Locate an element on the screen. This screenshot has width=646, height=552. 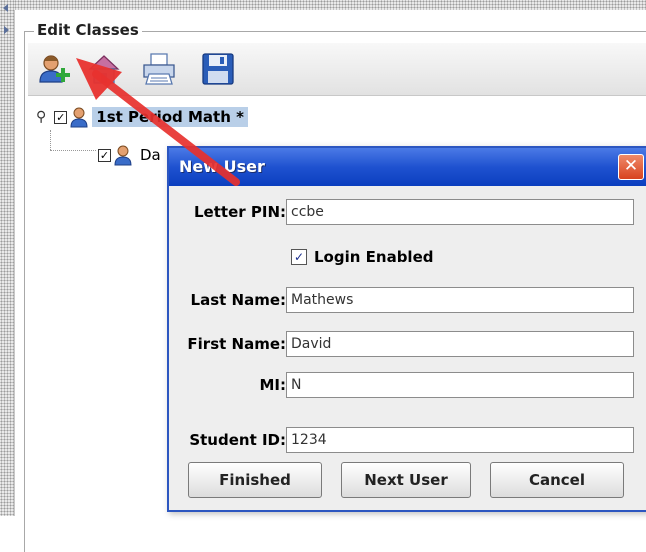
floppy-disk-icon is located at coordinates (218, 69).